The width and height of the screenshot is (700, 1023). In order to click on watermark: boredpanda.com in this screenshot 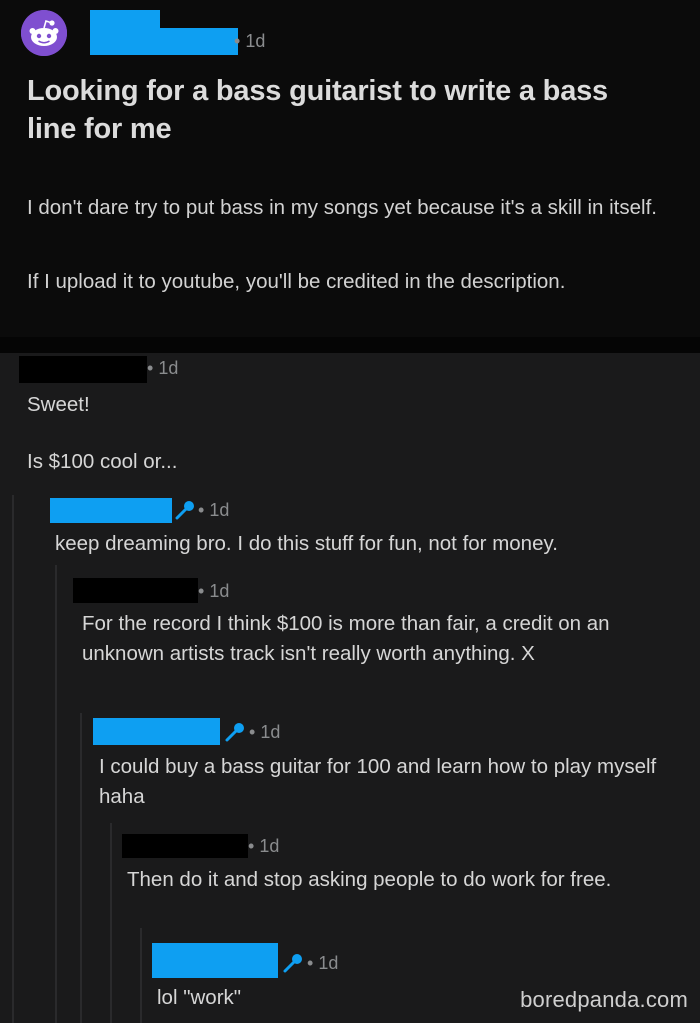, I will do `click(604, 999)`.